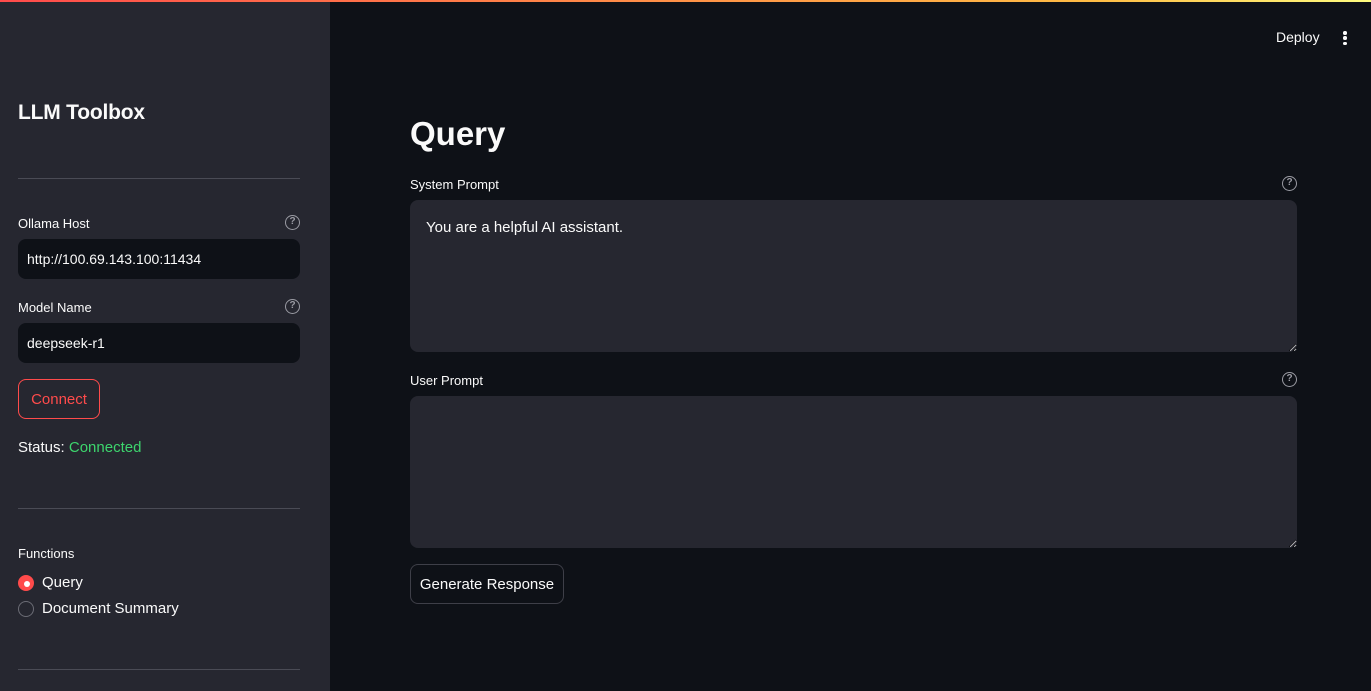  I want to click on page-title: Query, so click(458, 133).